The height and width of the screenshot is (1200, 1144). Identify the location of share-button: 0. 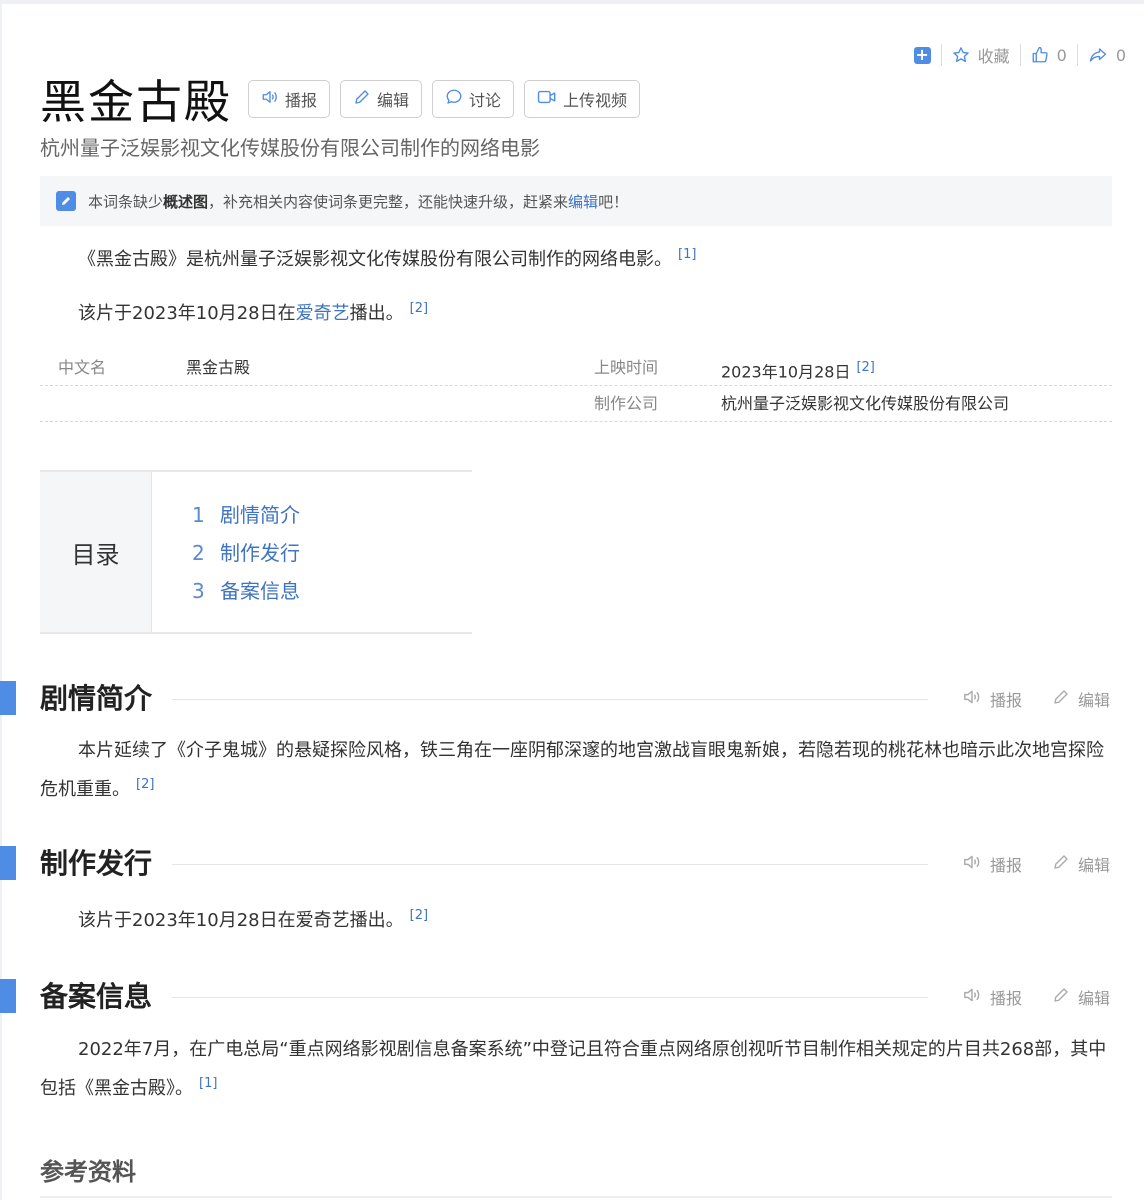
(1107, 55).